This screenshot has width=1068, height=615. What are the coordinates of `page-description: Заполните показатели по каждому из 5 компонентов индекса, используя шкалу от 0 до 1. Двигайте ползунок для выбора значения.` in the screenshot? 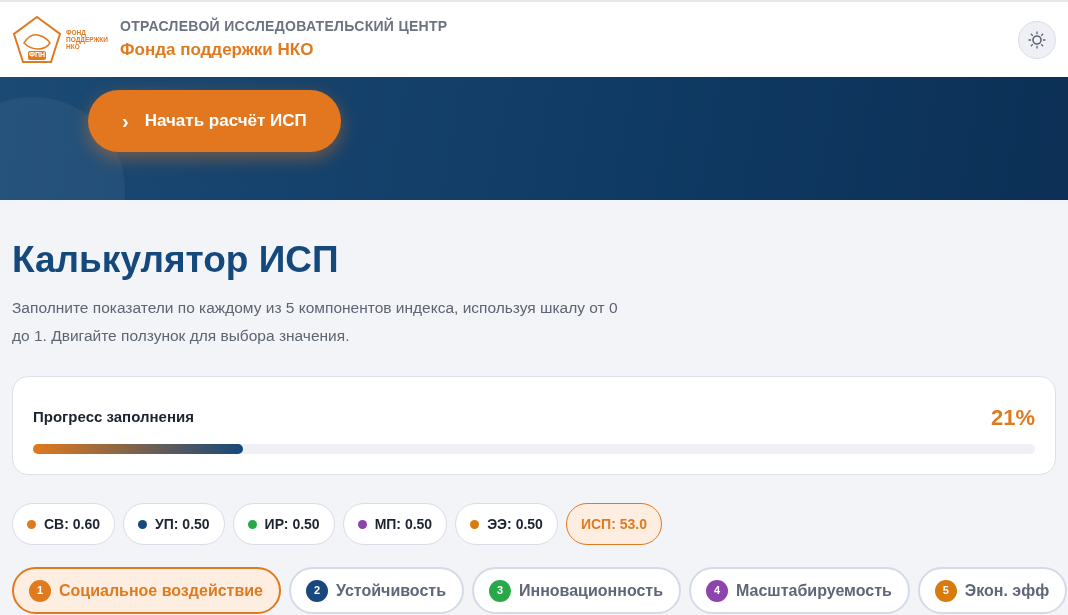 It's located at (315, 322).